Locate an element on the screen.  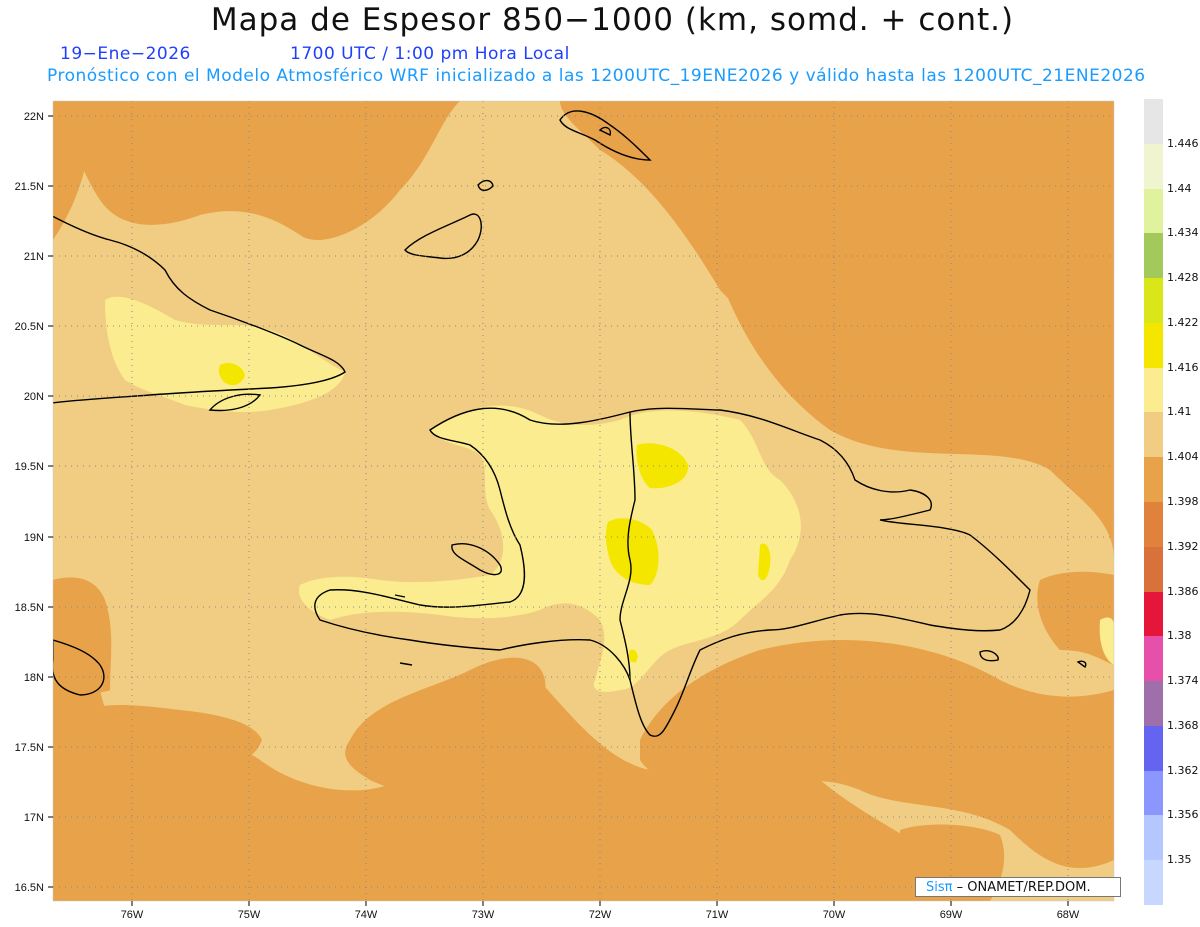
colorbar-level-label: 1.44 is located at coordinates (1179, 188).